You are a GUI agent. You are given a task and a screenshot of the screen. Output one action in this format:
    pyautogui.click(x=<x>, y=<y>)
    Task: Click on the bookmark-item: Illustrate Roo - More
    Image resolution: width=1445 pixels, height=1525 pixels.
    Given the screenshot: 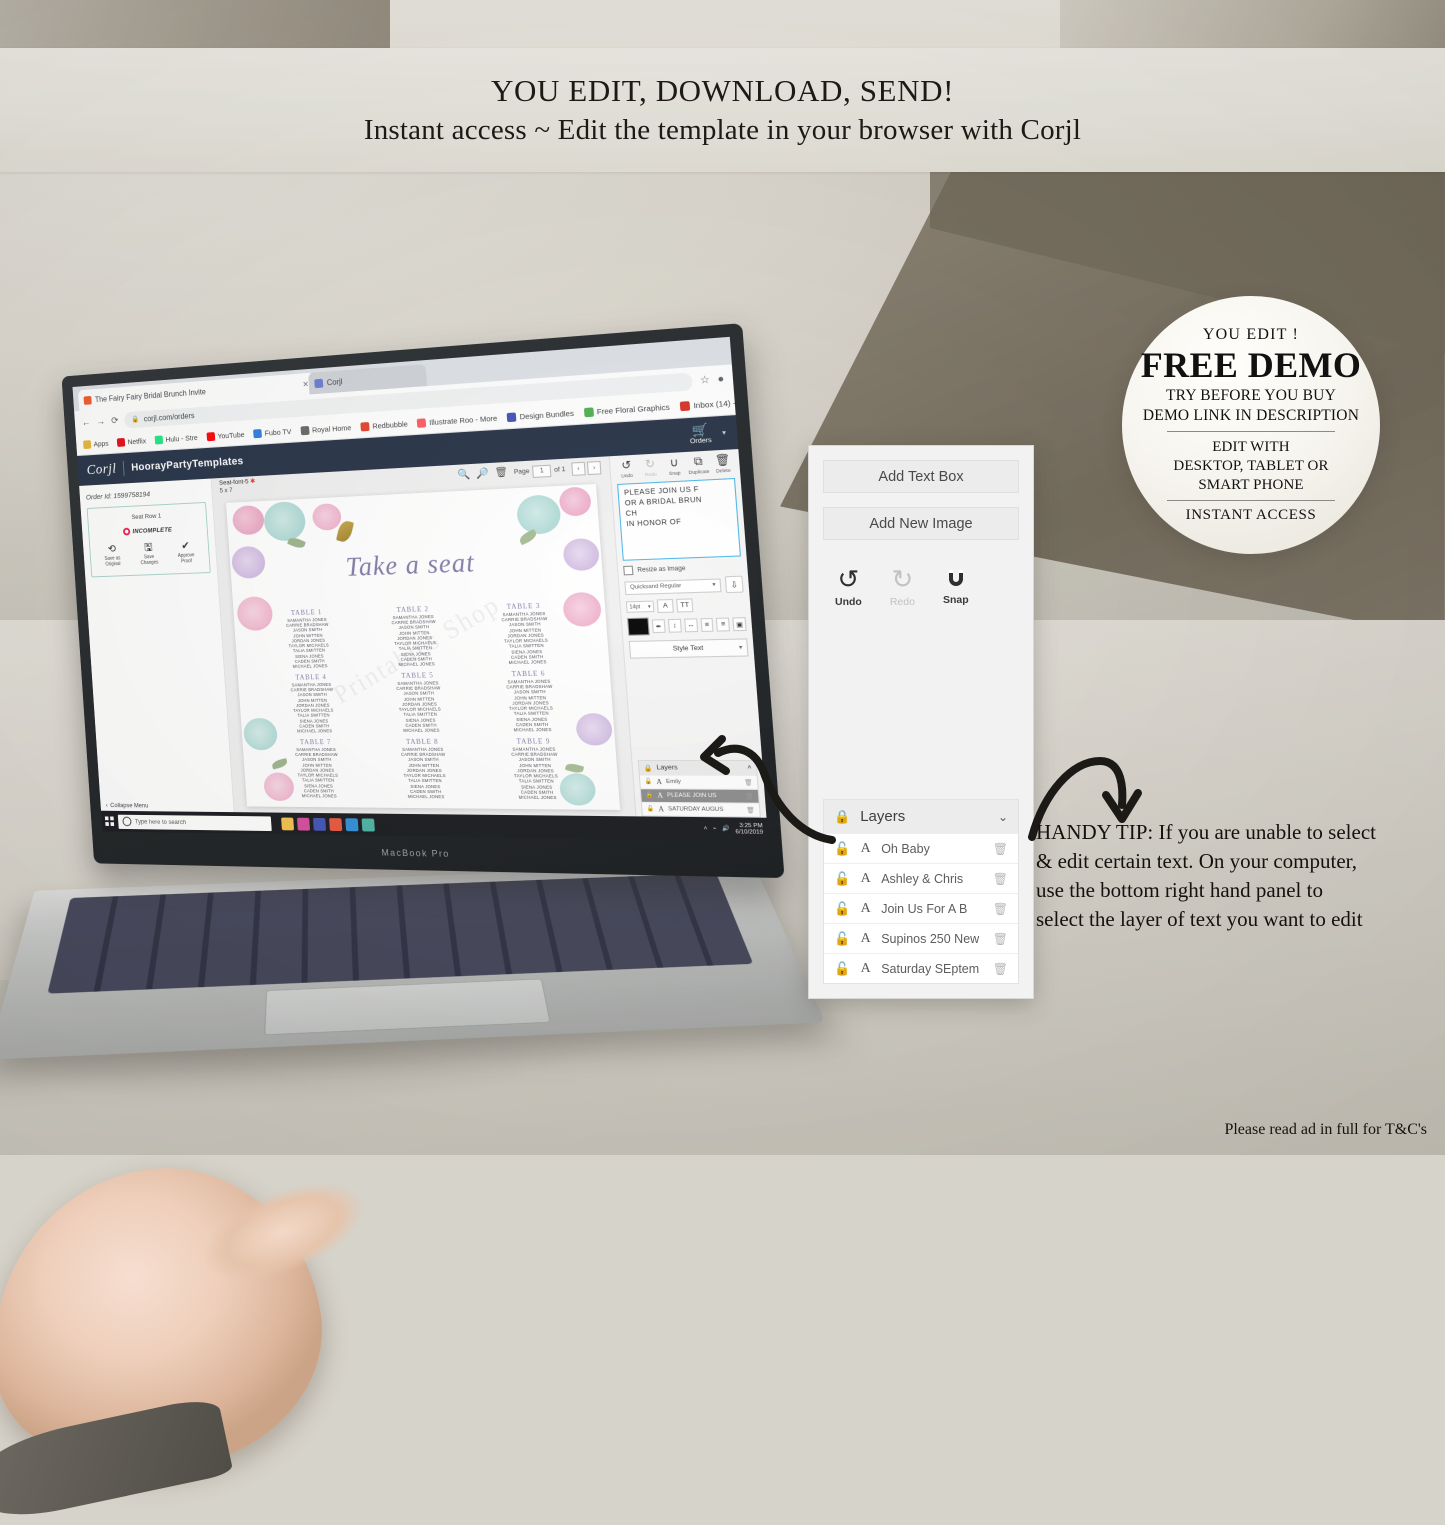 What is the action you would take?
    pyautogui.click(x=457, y=421)
    